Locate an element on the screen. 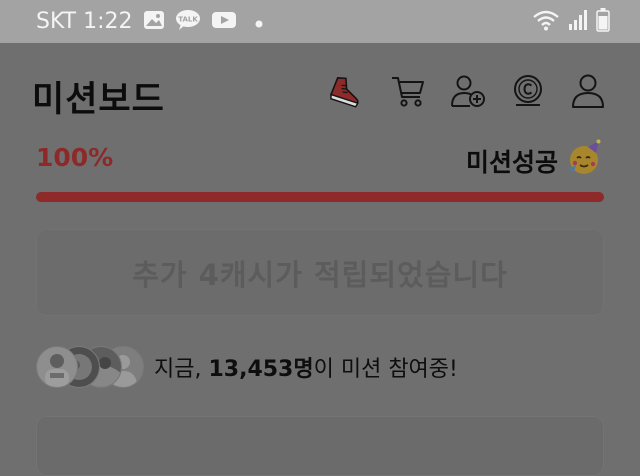  carrier-time: SKT 1:22 is located at coordinates (84, 21).